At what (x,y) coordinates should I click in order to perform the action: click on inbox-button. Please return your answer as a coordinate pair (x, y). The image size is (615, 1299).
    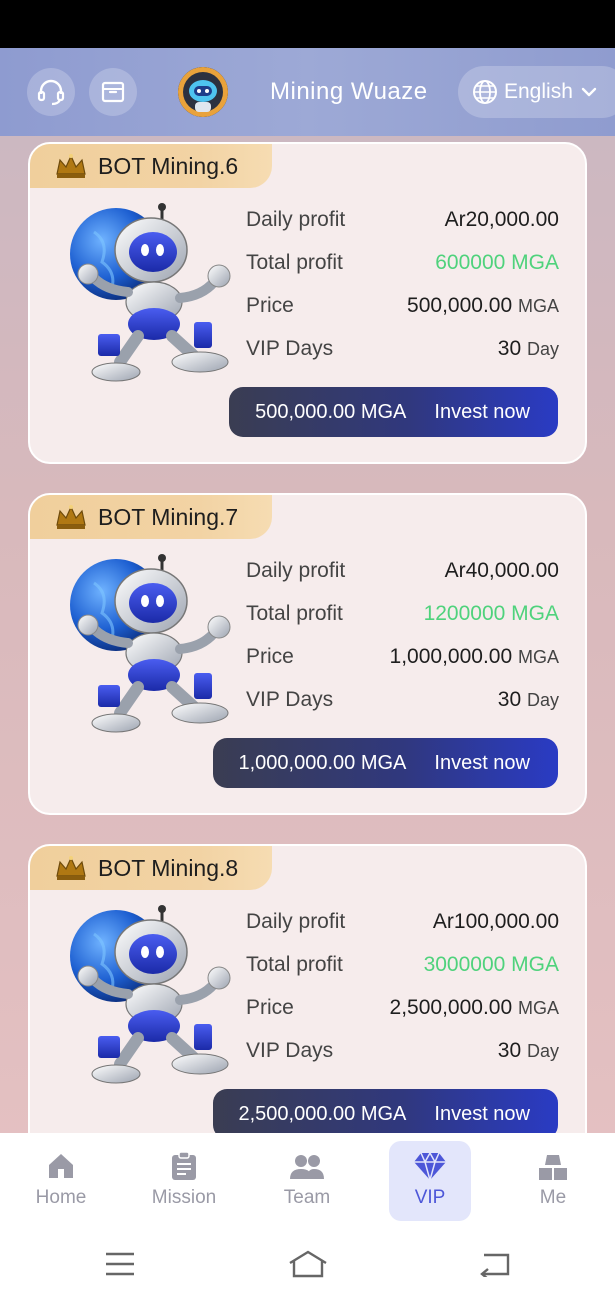
    Looking at the image, I should click on (113, 92).